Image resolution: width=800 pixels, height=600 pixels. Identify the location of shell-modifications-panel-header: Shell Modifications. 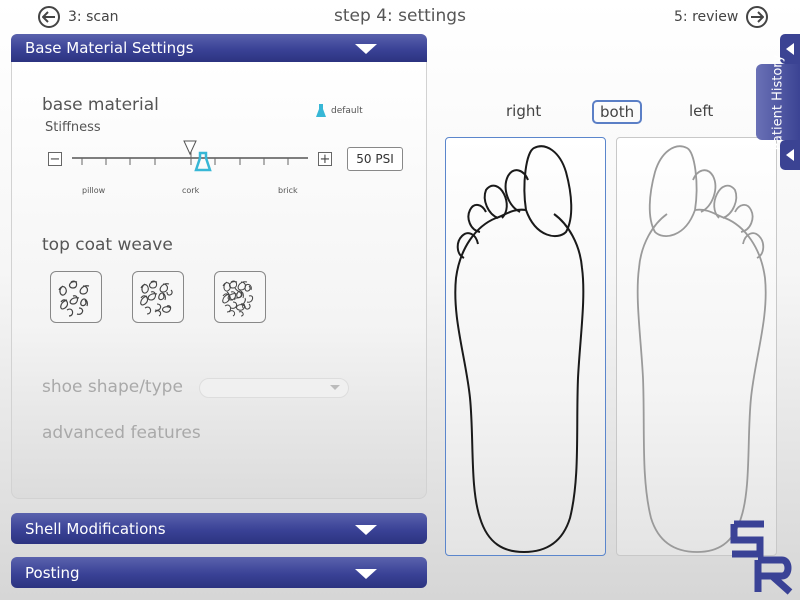
(219, 528).